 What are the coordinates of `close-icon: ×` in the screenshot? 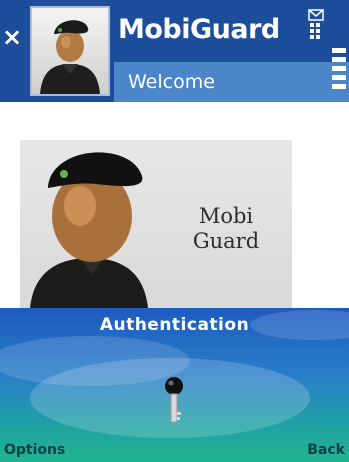 It's located at (13, 37).